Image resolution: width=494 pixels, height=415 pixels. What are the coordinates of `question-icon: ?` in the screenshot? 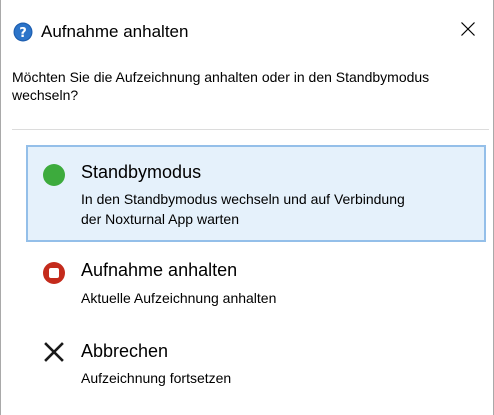 It's located at (23, 32).